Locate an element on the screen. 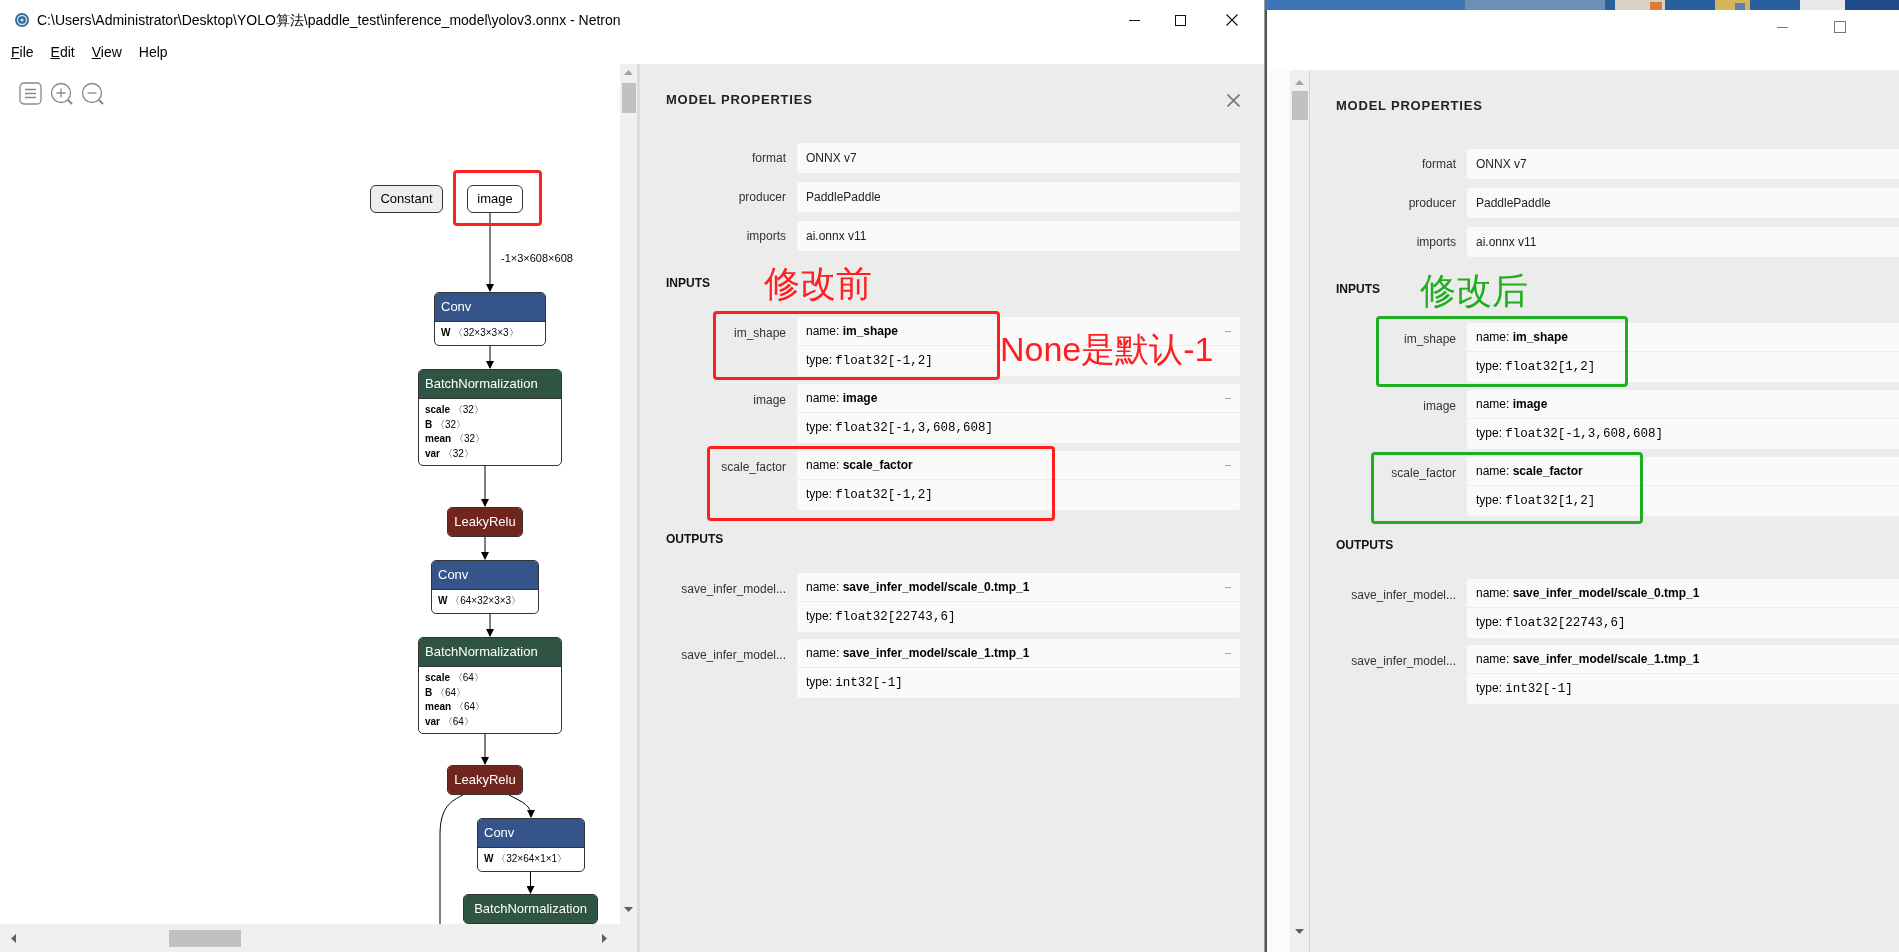  node-attribute: W 〈32×64×1×1〉 is located at coordinates (526, 859).